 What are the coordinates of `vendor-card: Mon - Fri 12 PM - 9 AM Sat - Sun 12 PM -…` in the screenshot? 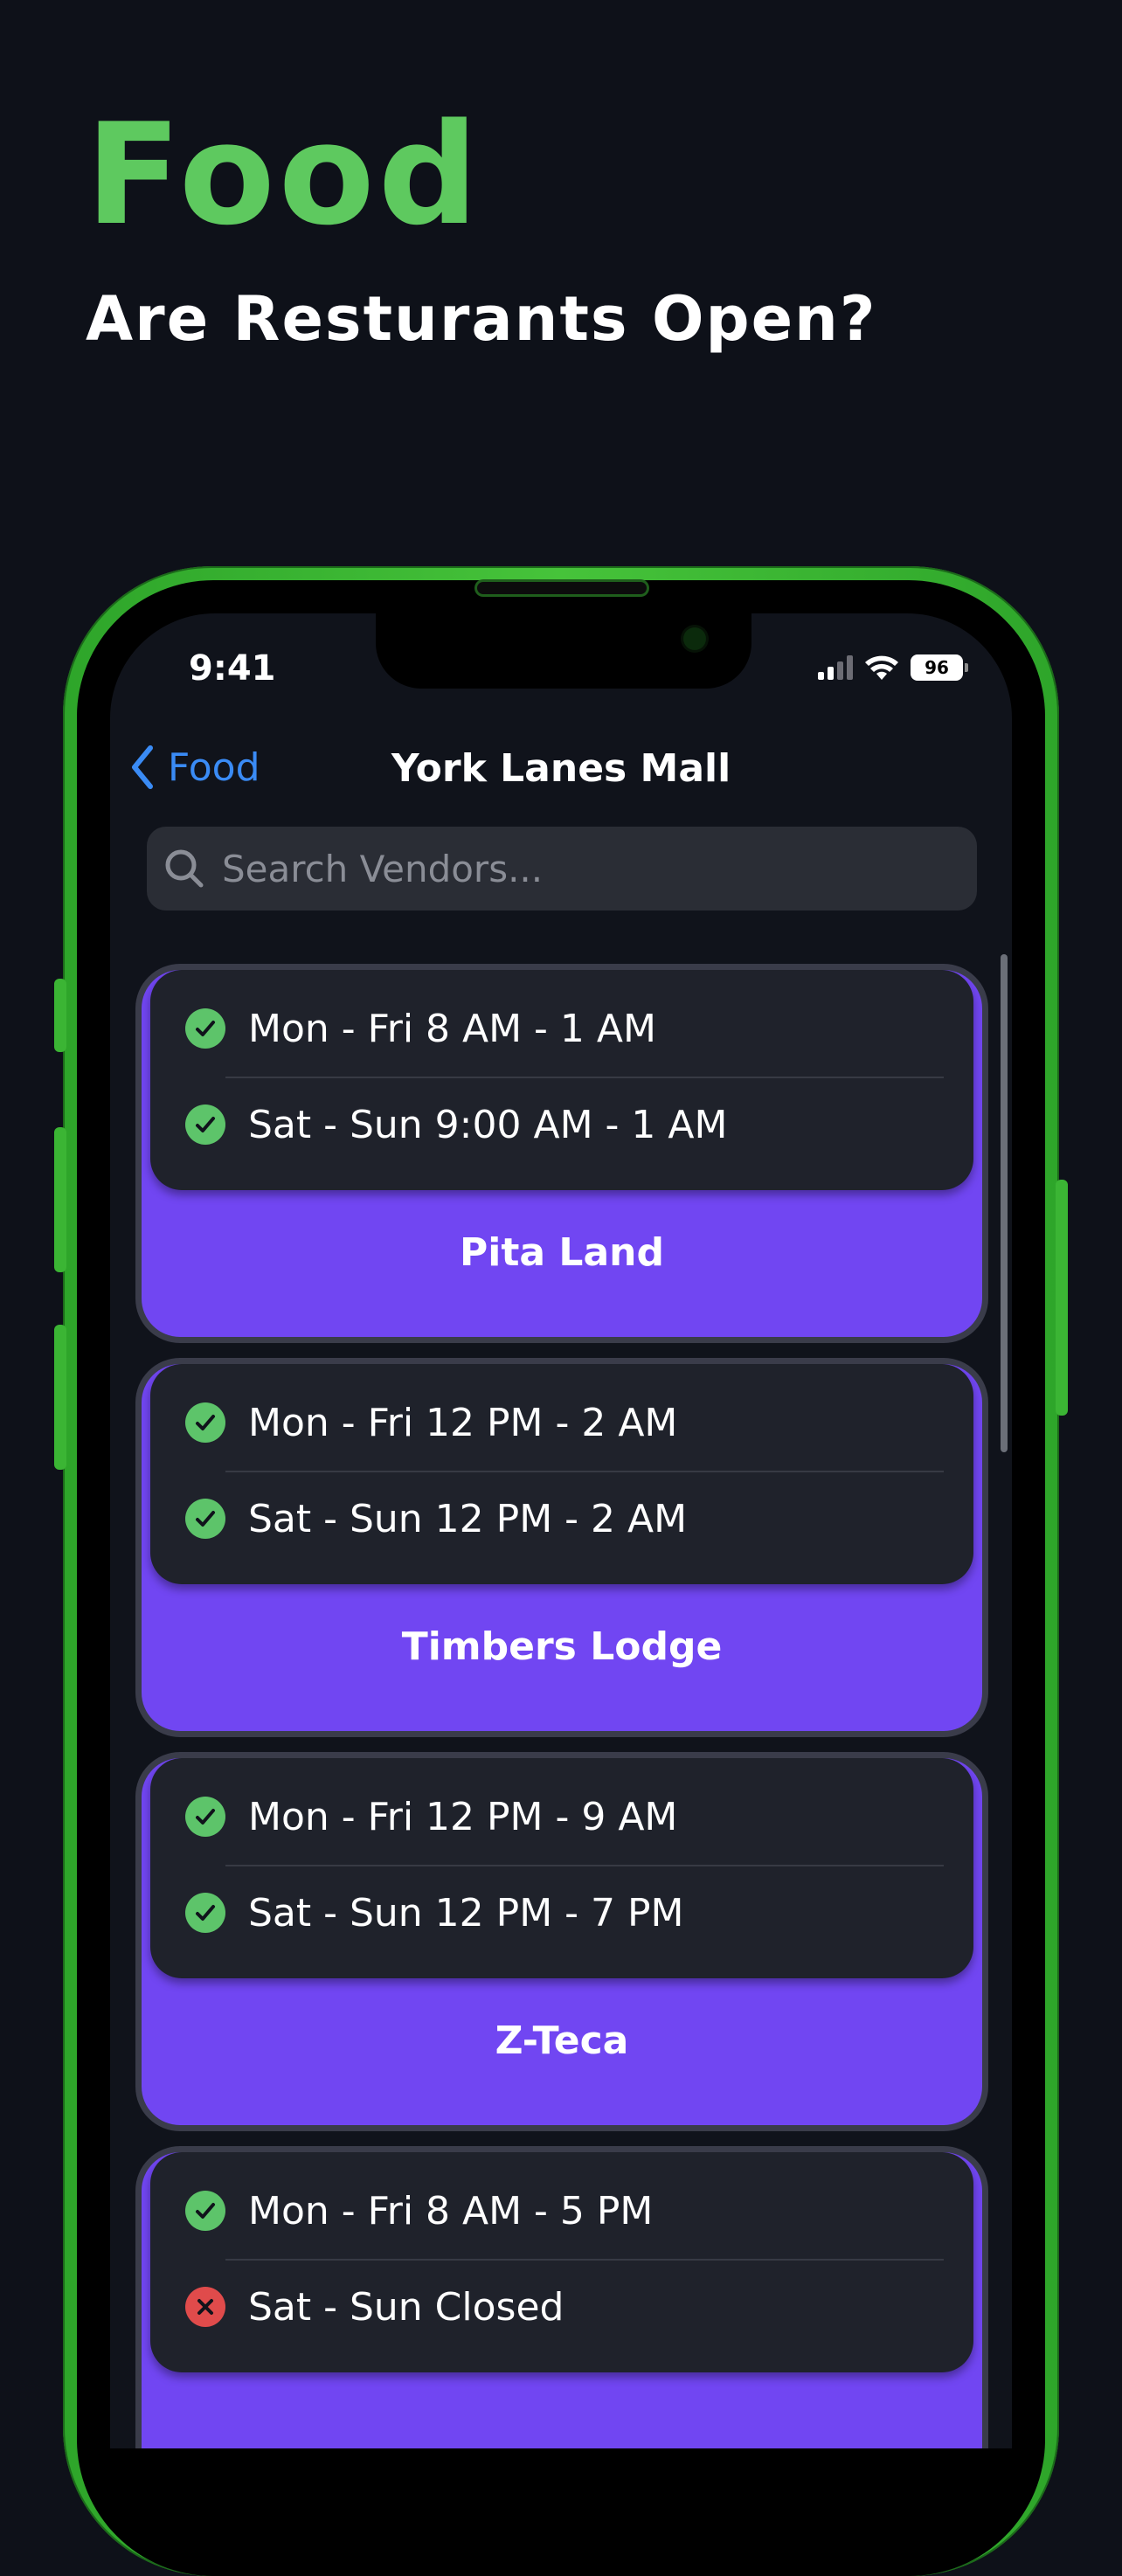 It's located at (562, 1941).